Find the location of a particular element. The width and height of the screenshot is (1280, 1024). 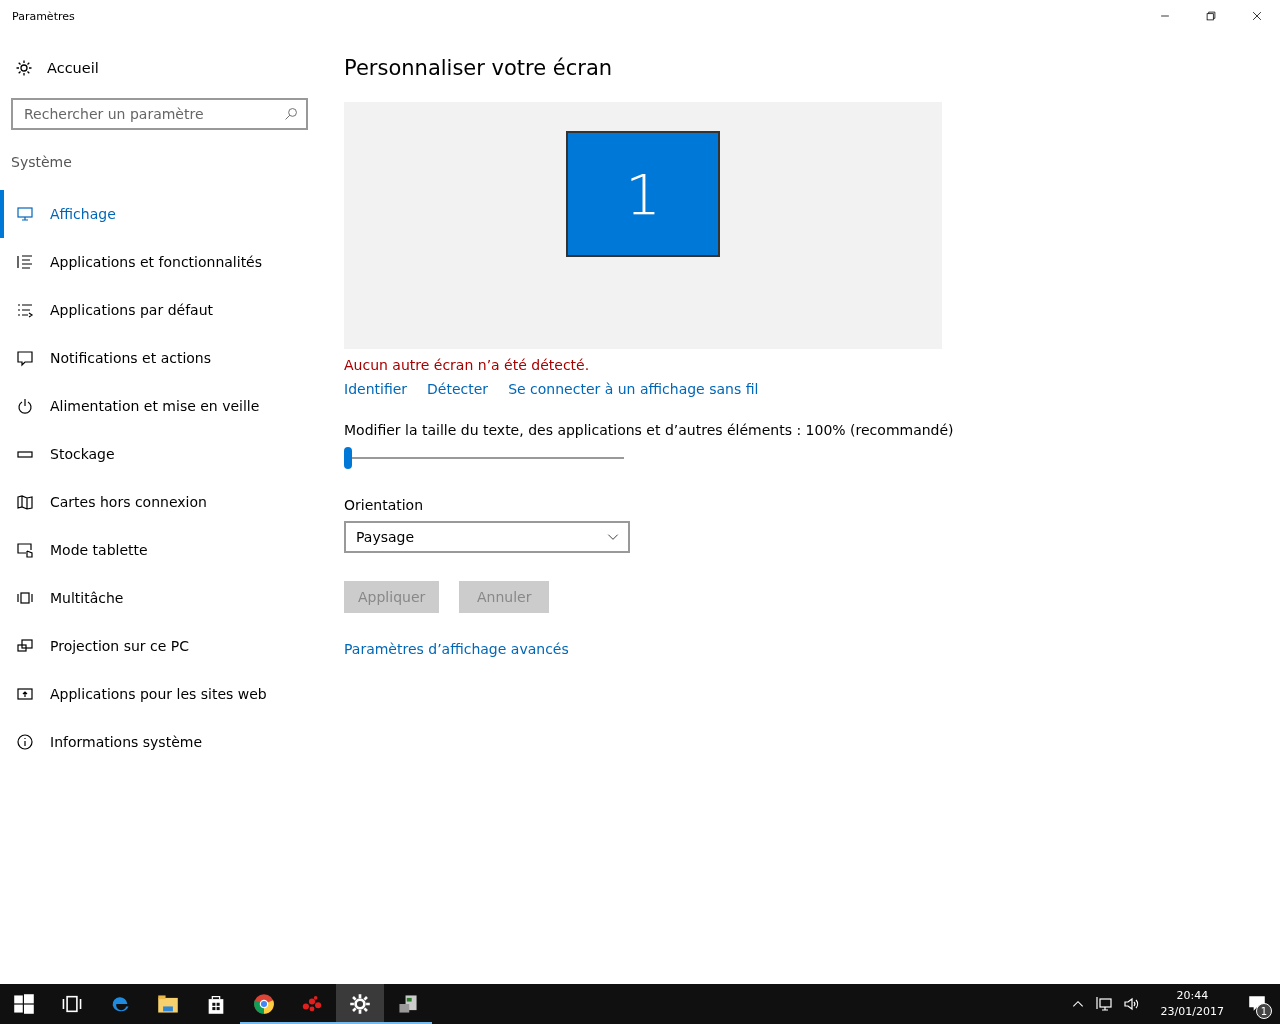

clock-time: 20:44 is located at coordinates (1192, 996).